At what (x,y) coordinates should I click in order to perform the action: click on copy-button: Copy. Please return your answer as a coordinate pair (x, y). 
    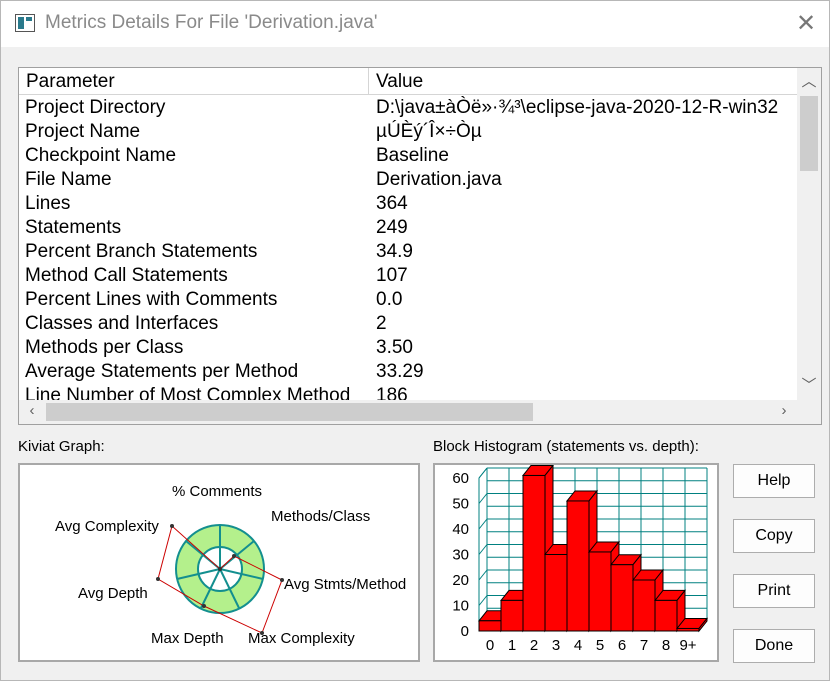
    Looking at the image, I should click on (774, 536).